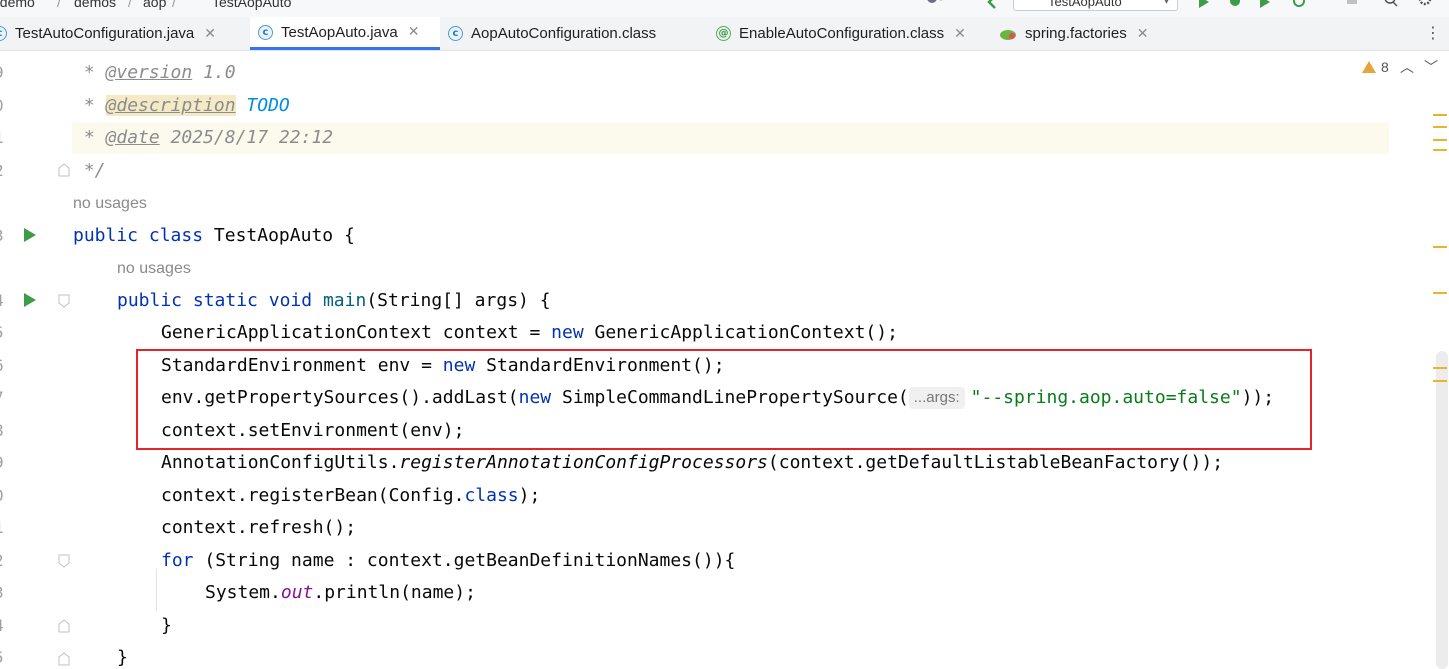  I want to click on tab-label: AopAutoConfiguration.class, so click(564, 33).